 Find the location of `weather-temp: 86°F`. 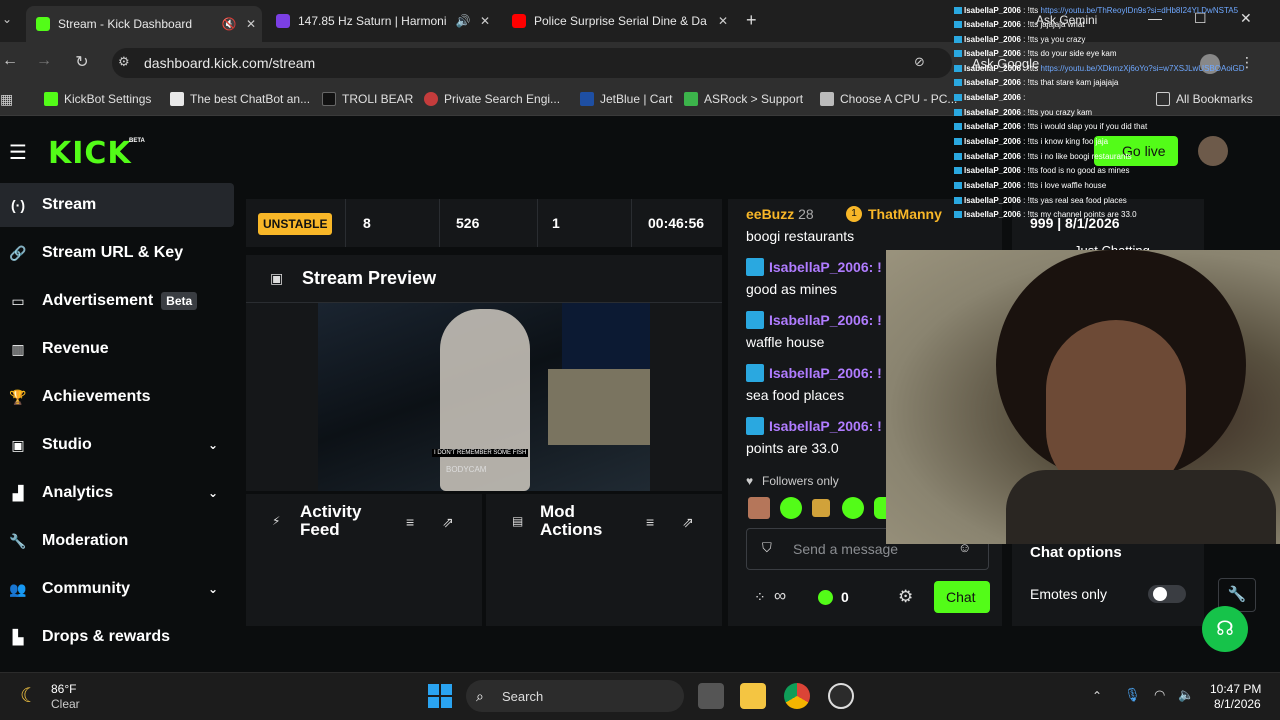

weather-temp: 86°F is located at coordinates (63, 689).